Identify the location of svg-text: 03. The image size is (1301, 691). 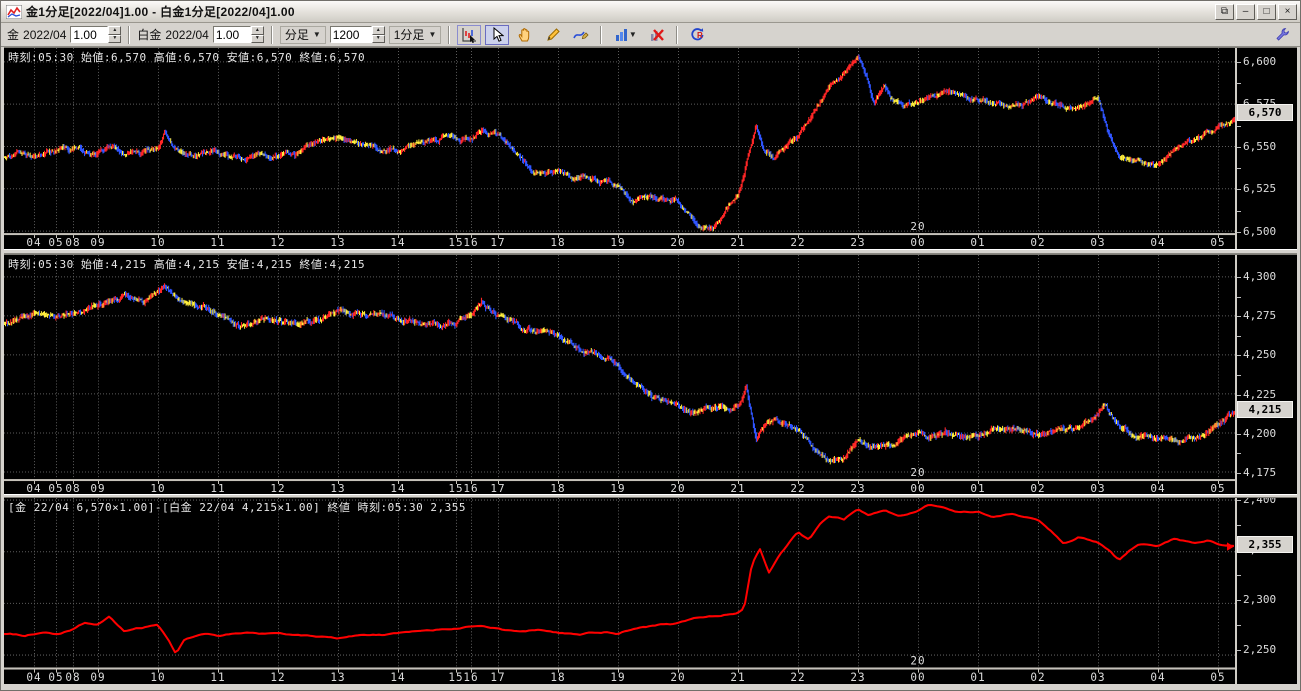
(1097, 488).